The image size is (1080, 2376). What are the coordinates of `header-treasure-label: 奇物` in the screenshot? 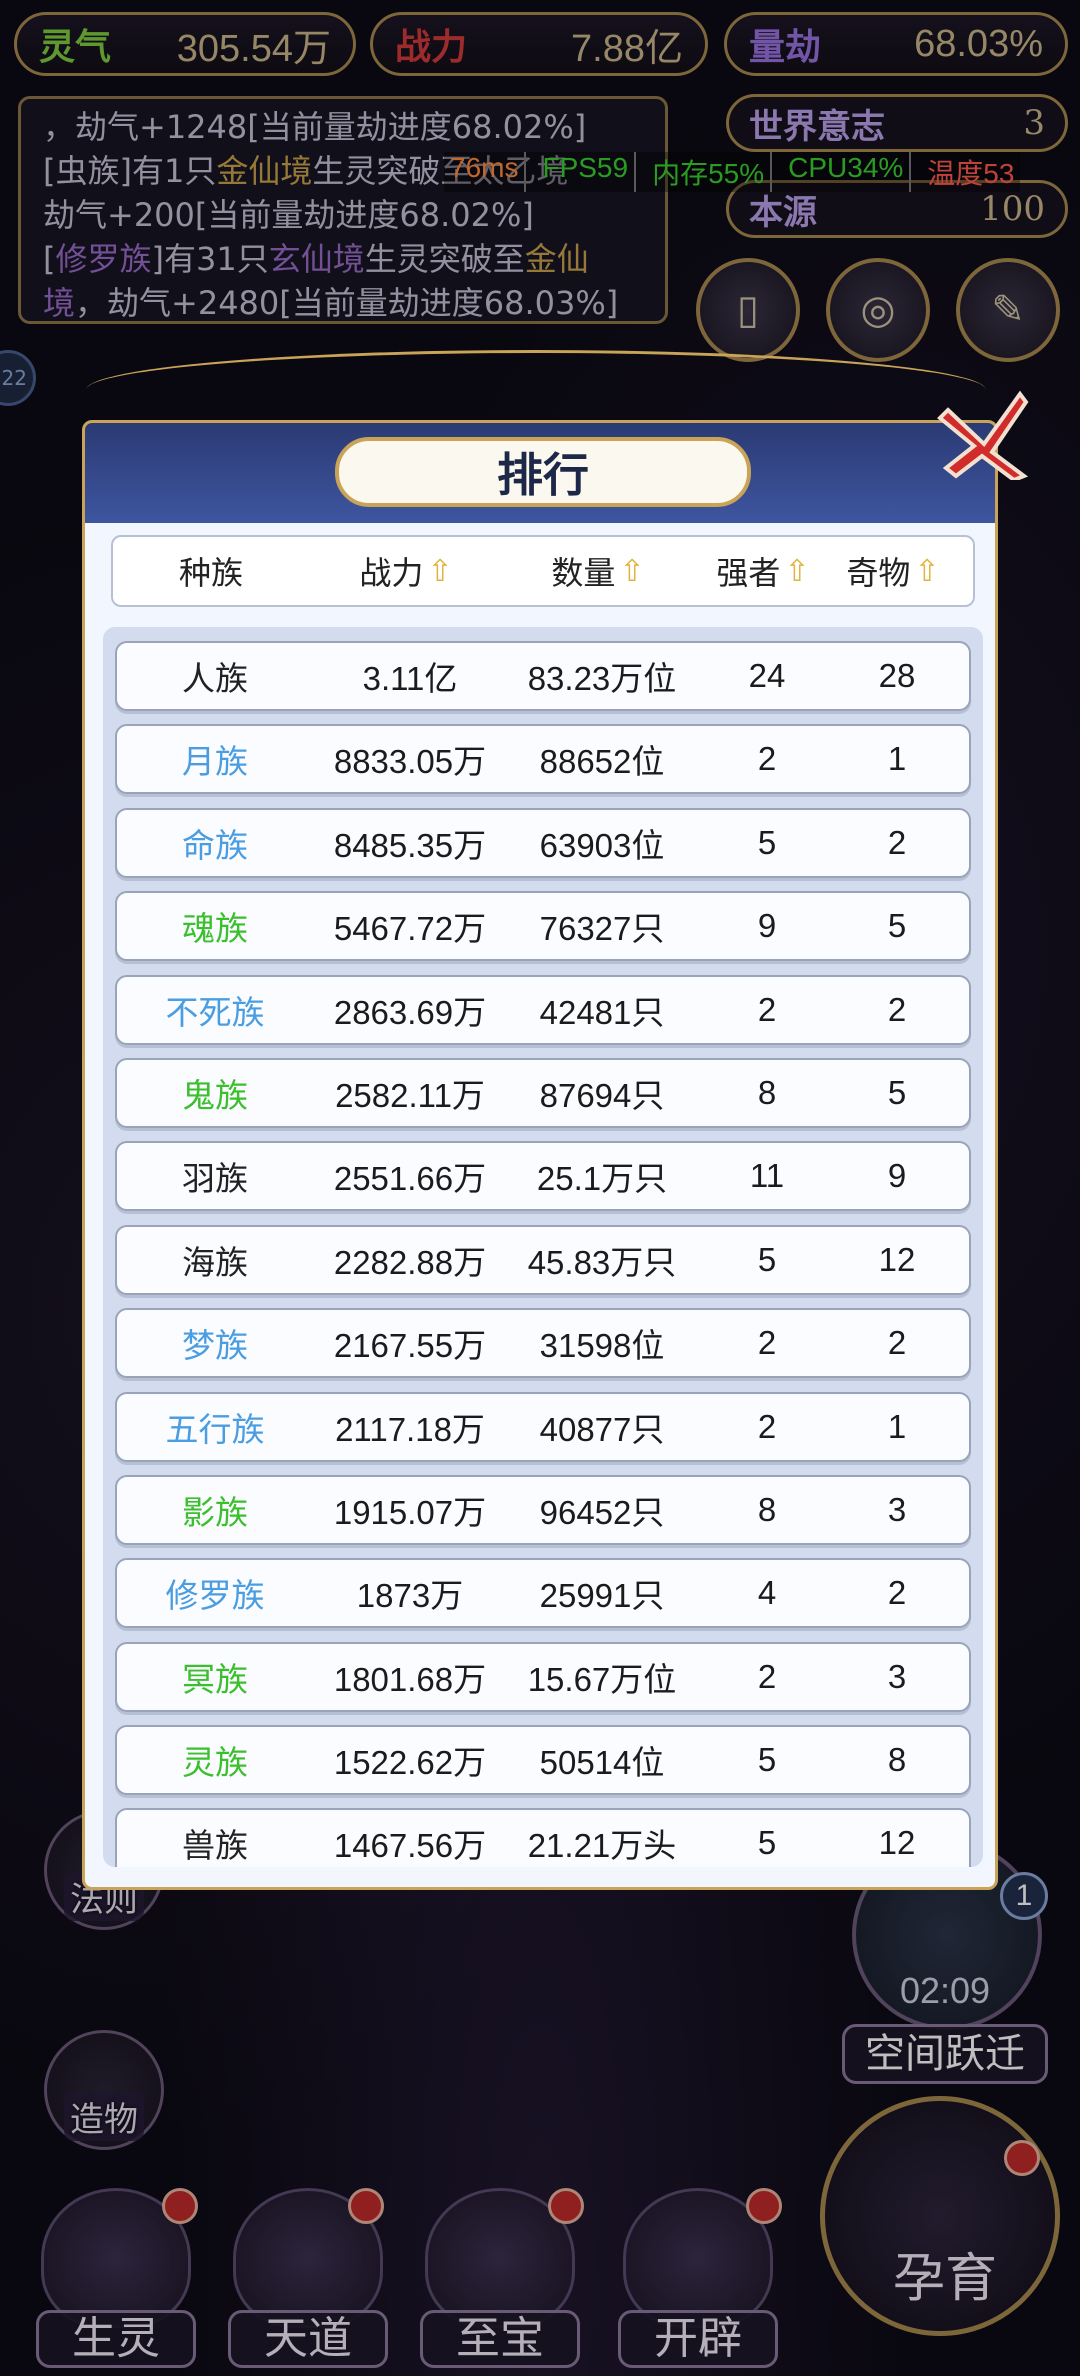 It's located at (878, 573).